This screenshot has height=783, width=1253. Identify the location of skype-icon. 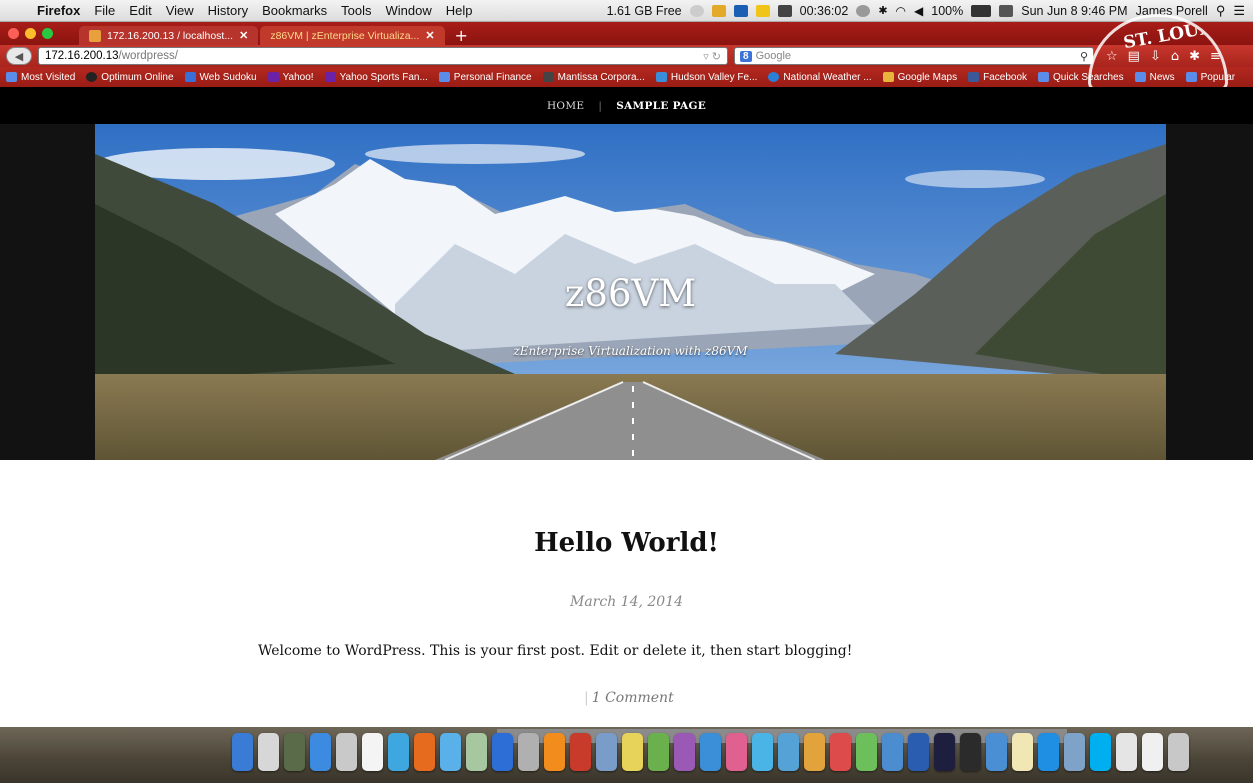
(1100, 752).